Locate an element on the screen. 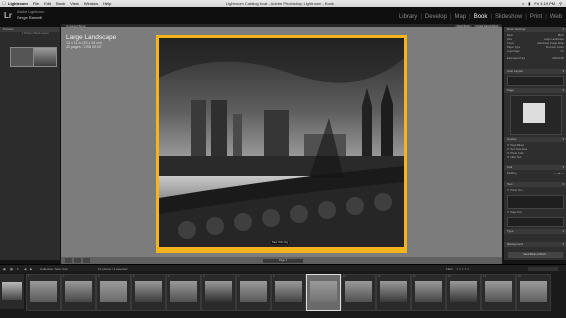  module-library: Library is located at coordinates (408, 17).